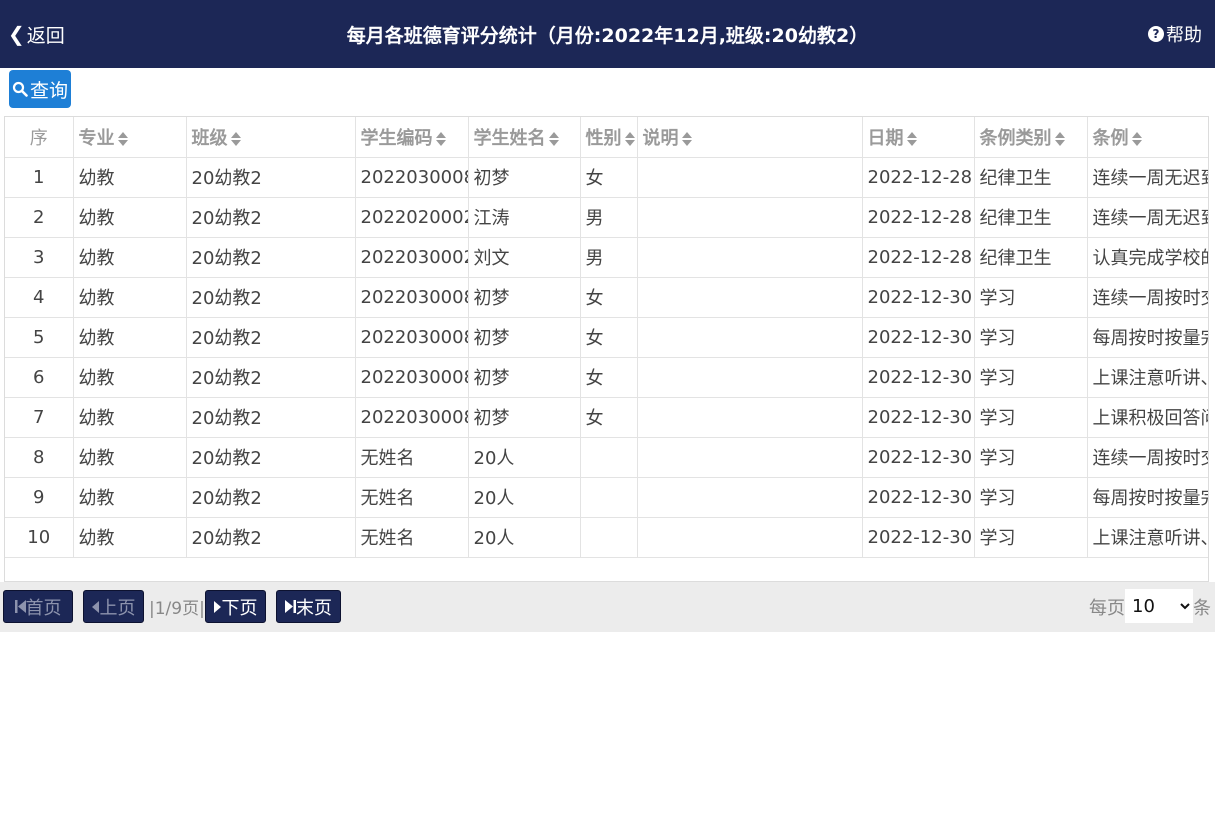 This screenshot has width=1215, height=831. I want to click on table-cell: 上课积极回答问, so click(1147, 417).